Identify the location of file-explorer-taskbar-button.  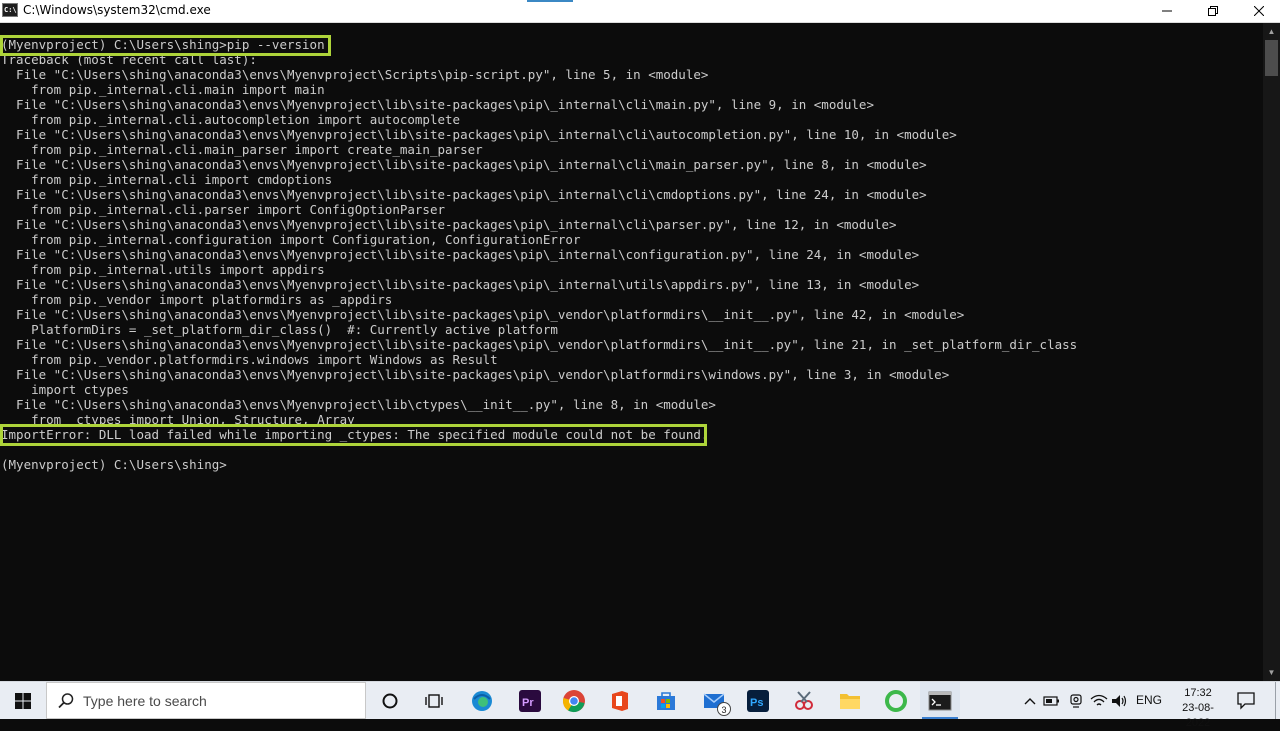
(850, 701).